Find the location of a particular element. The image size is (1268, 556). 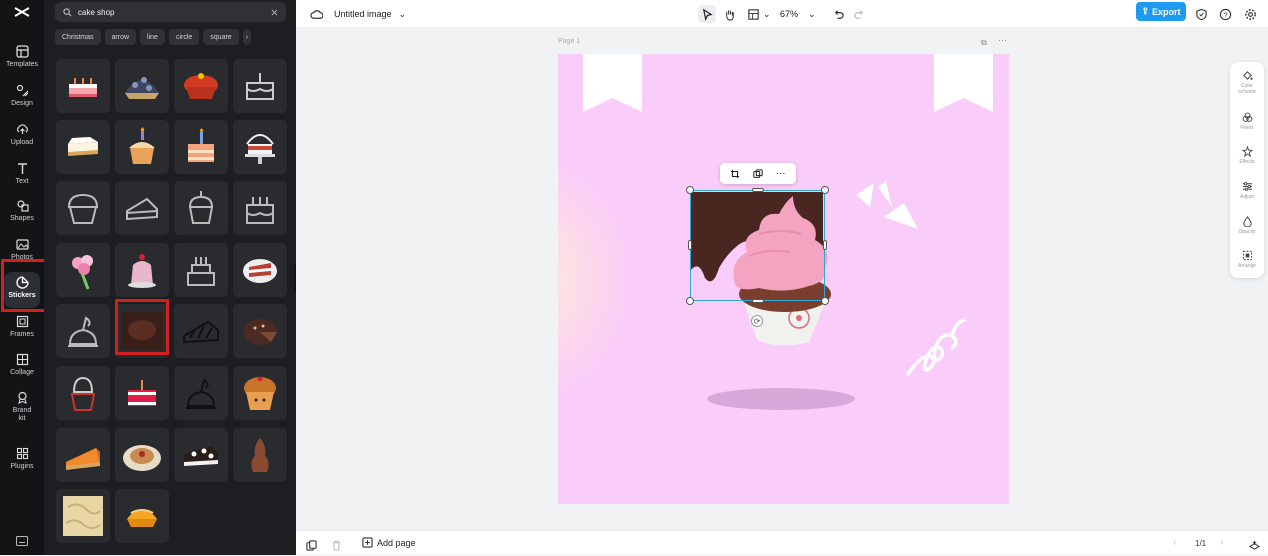

side-item-effects: Effects is located at coordinates (1247, 155).